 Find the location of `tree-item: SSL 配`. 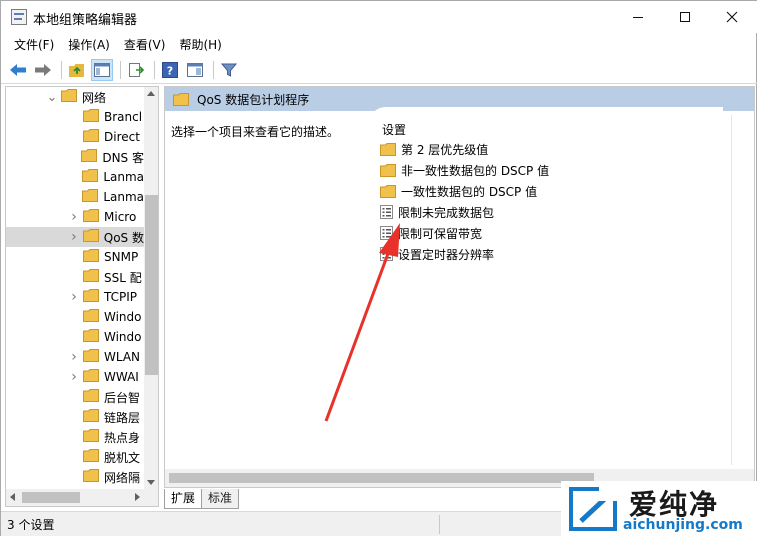

tree-item: SSL 配 is located at coordinates (75, 277).